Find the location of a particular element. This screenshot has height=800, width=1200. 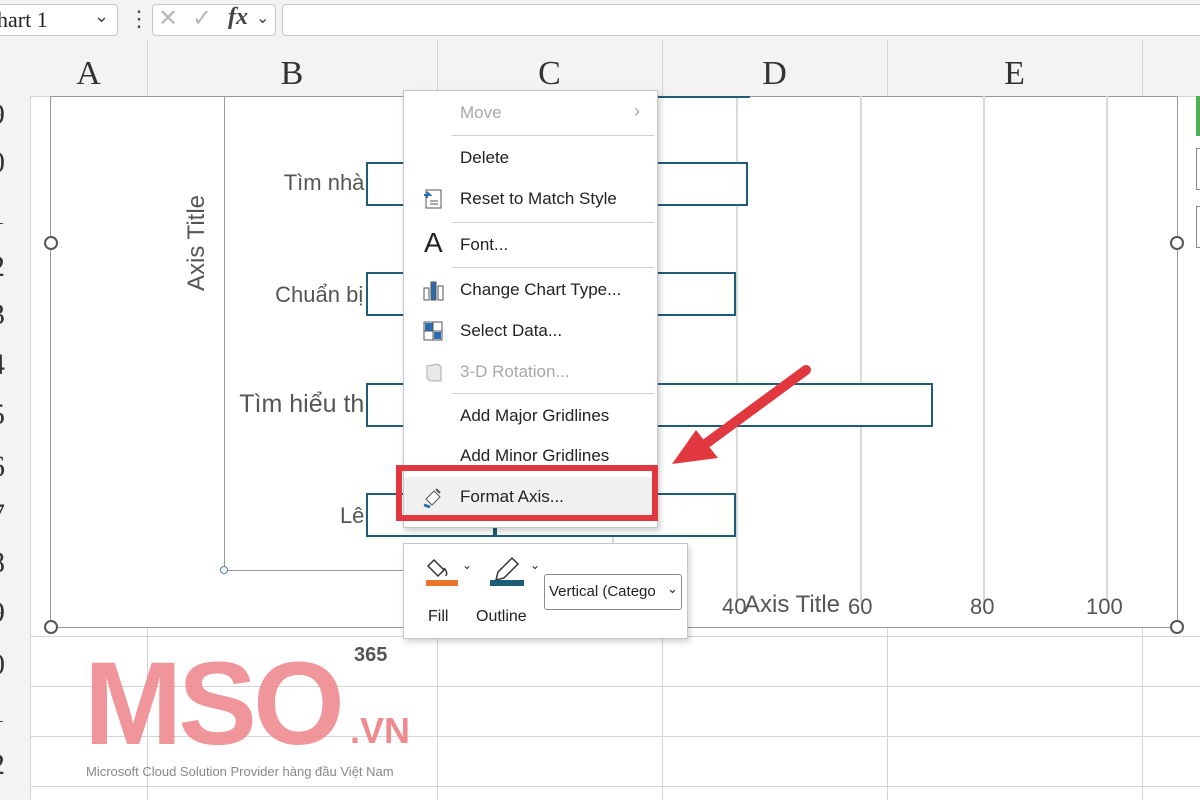

enter-icon: ✓ is located at coordinates (202, 18).